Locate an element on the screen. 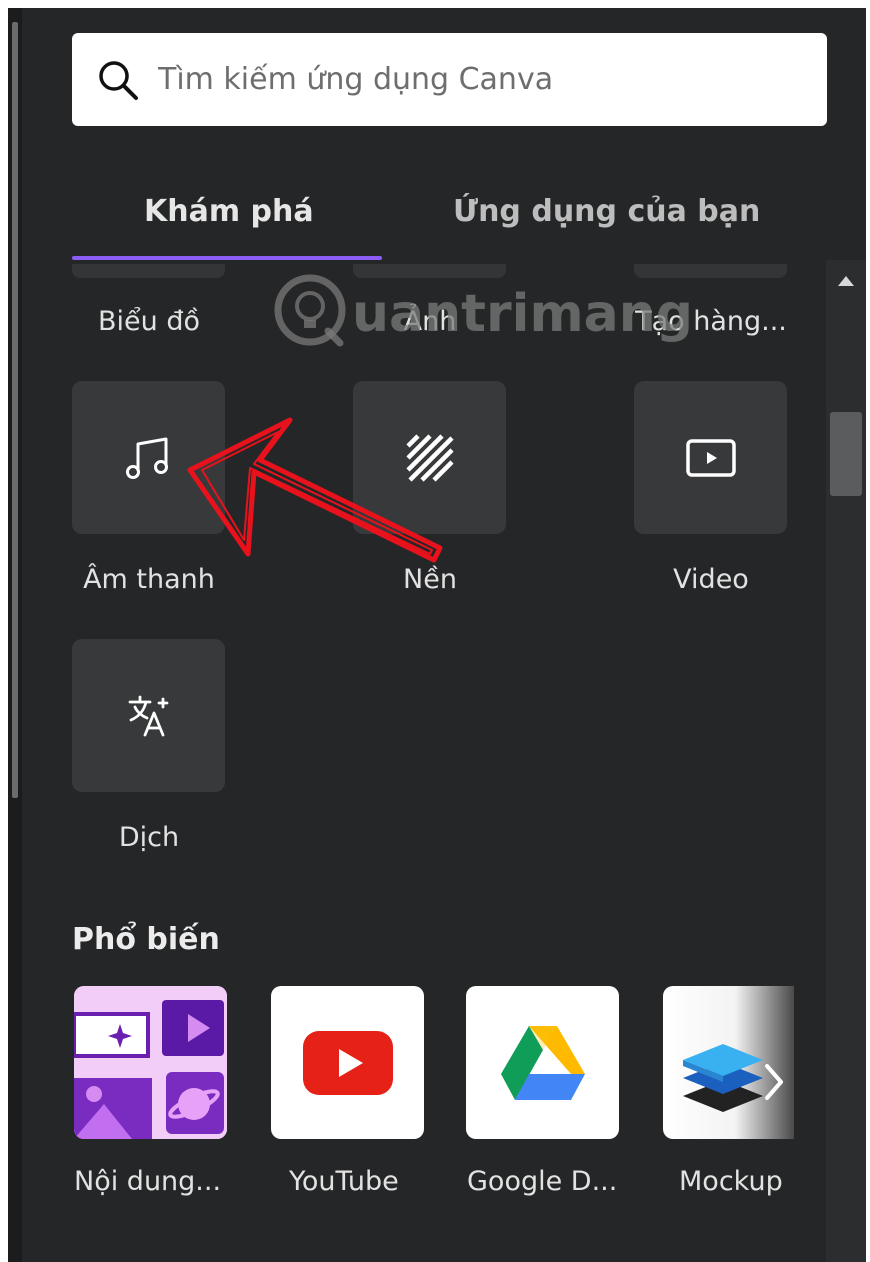 Image resolution: width=870 pixels, height=1262 pixels. chart-tile is located at coordinates (148, 271).